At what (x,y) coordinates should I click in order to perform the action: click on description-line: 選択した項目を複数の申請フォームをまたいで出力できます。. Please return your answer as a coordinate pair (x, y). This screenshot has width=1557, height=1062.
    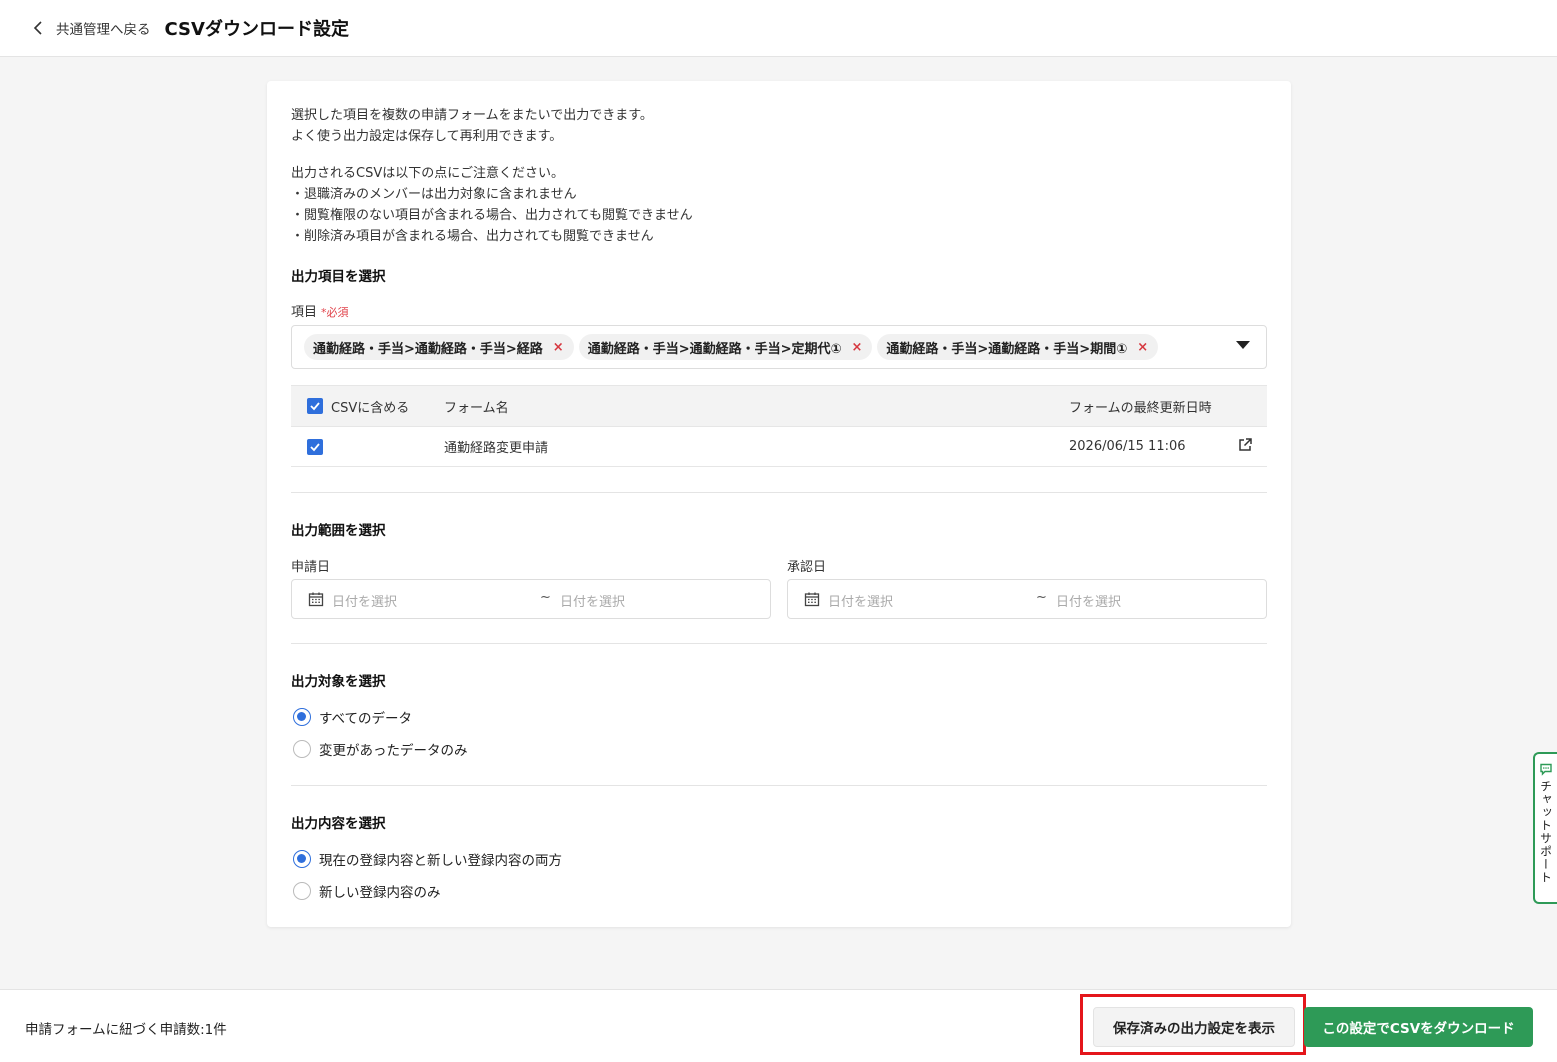
    Looking at the image, I should click on (472, 115).